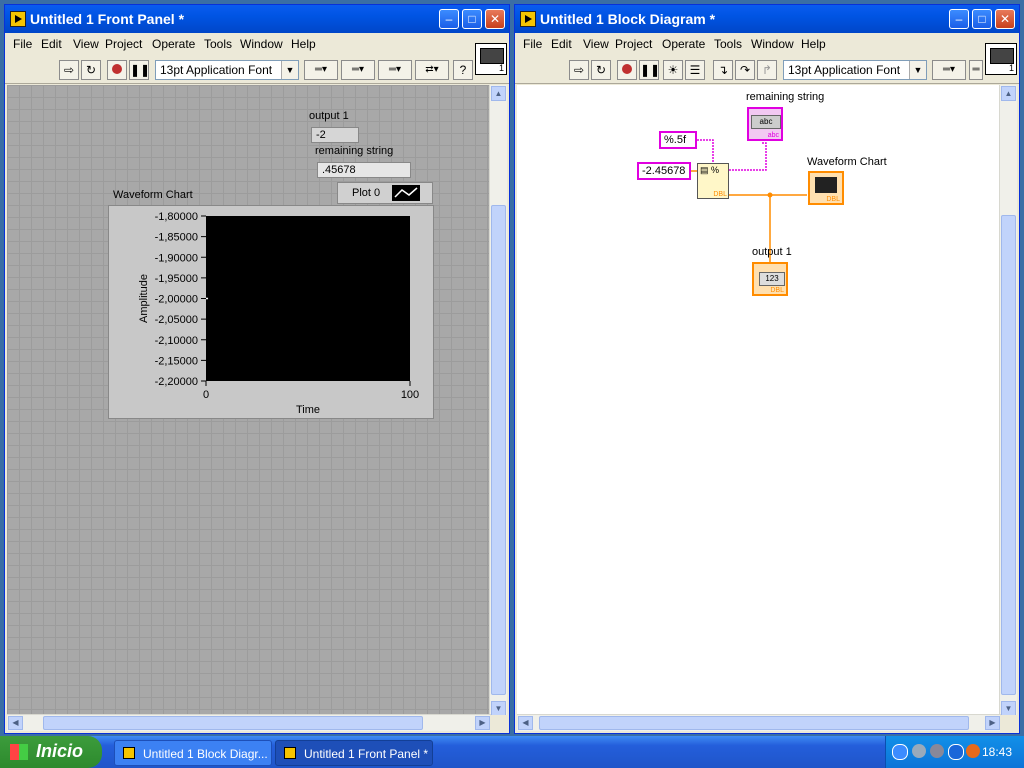  I want to click on block-diagram-vscroll: ▲ ▼, so click(1008, 401).